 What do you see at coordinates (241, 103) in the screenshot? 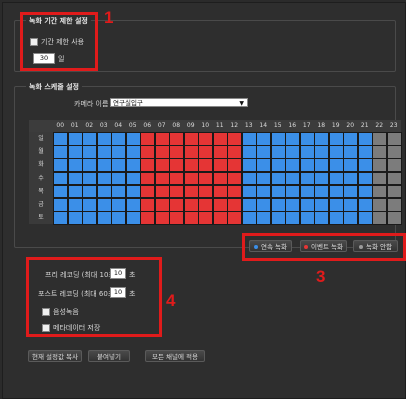
I see `chevron-down-icon: ▼` at bounding box center [241, 103].